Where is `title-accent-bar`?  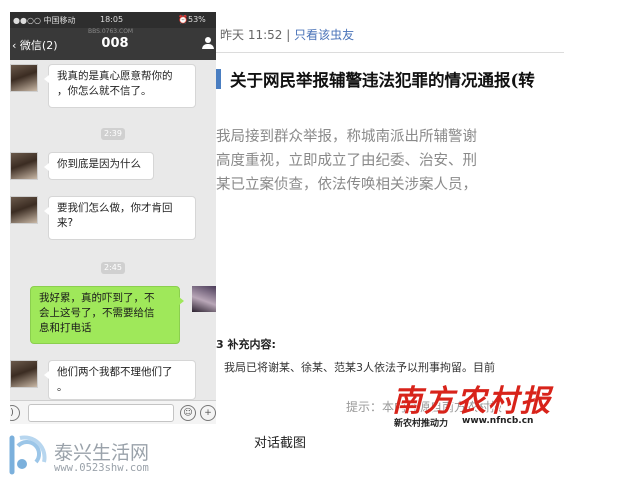 title-accent-bar is located at coordinates (218, 79).